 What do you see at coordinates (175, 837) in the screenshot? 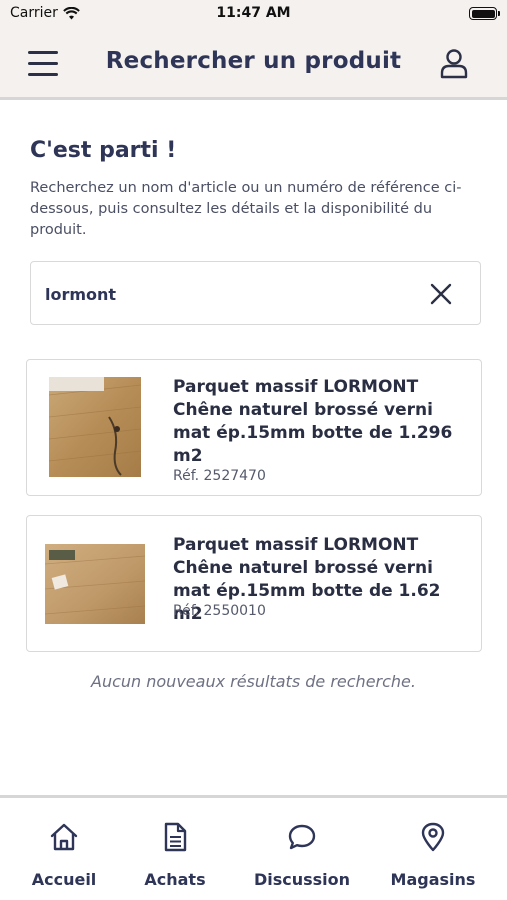
I see `document-icon` at bounding box center [175, 837].